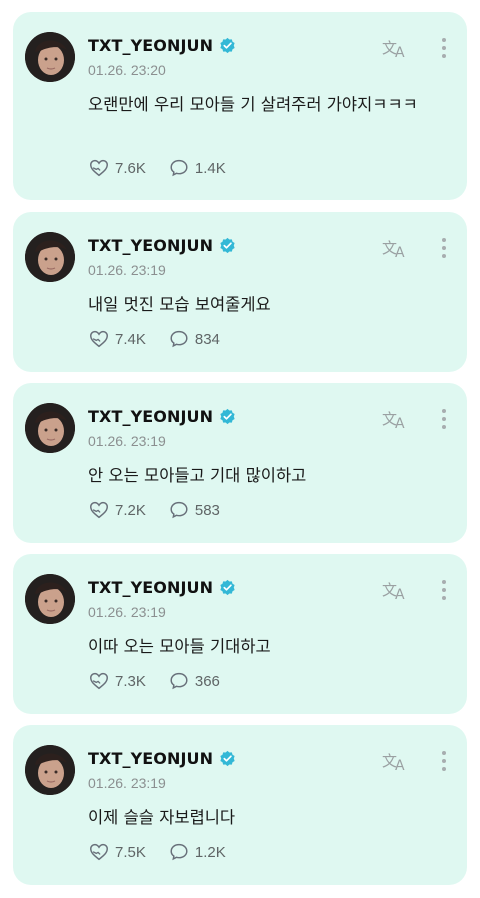 This screenshot has width=480, height=898. What do you see at coordinates (130, 681) in the screenshot?
I see `like-count: 7.3K` at bounding box center [130, 681].